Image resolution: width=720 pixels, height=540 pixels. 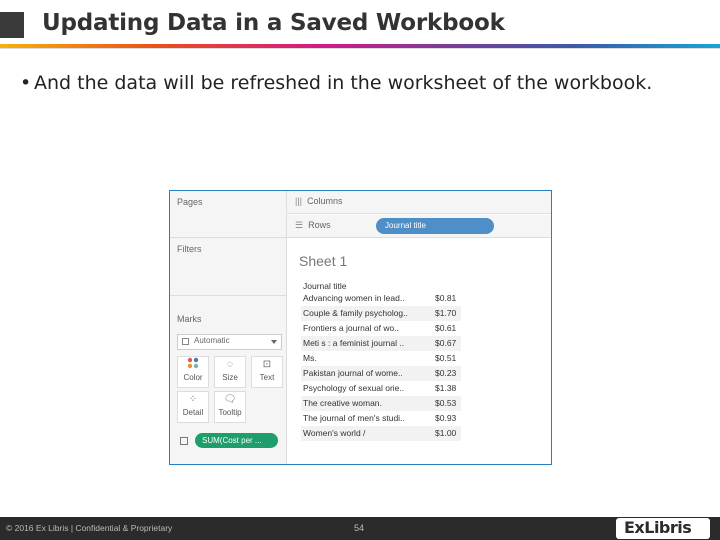 What do you see at coordinates (381, 433) in the screenshot?
I see `table-row: Women's world / $1.00` at bounding box center [381, 433].